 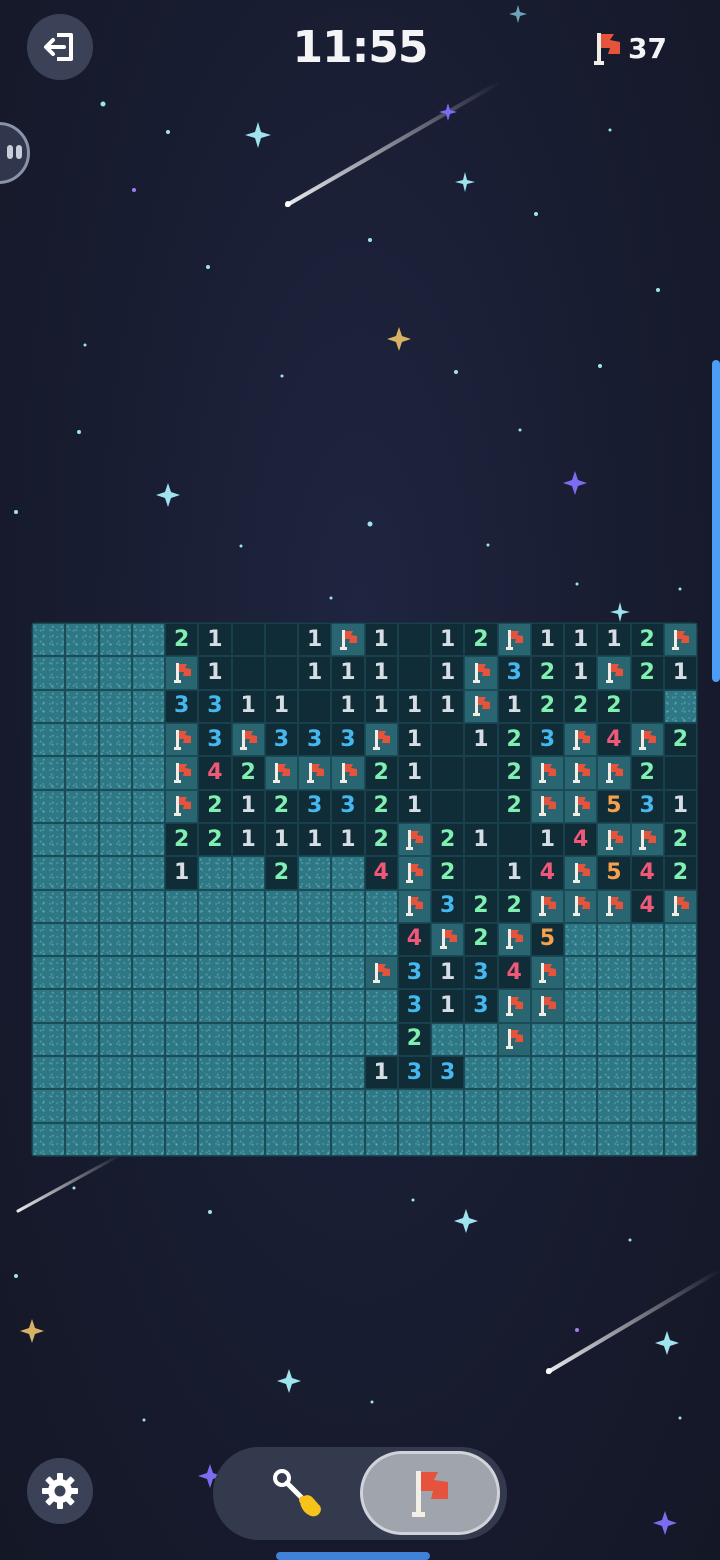 I want to click on flag-mode-button, so click(x=430, y=1493).